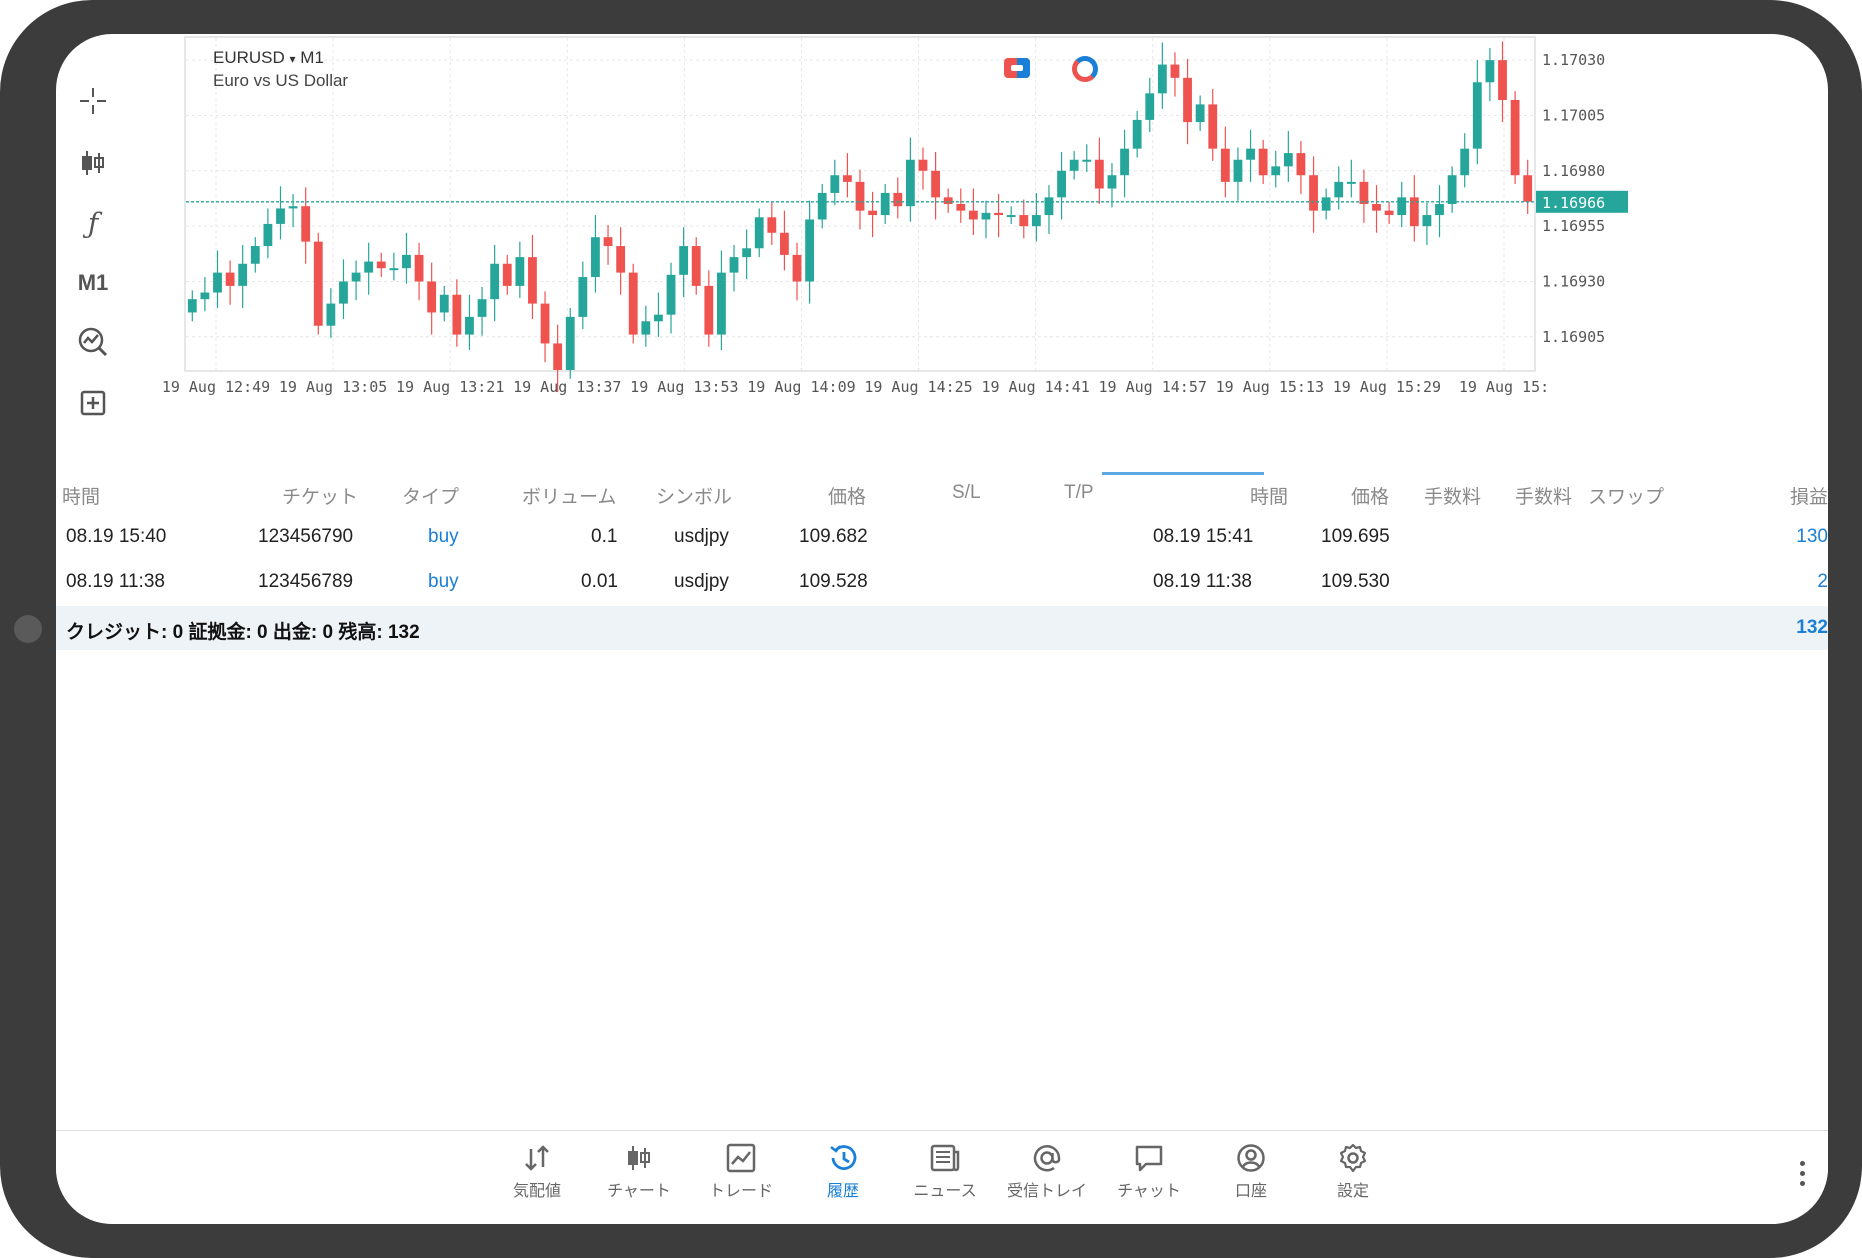  Describe the element at coordinates (443, 581) in the screenshot. I see `row-type: buy` at that location.